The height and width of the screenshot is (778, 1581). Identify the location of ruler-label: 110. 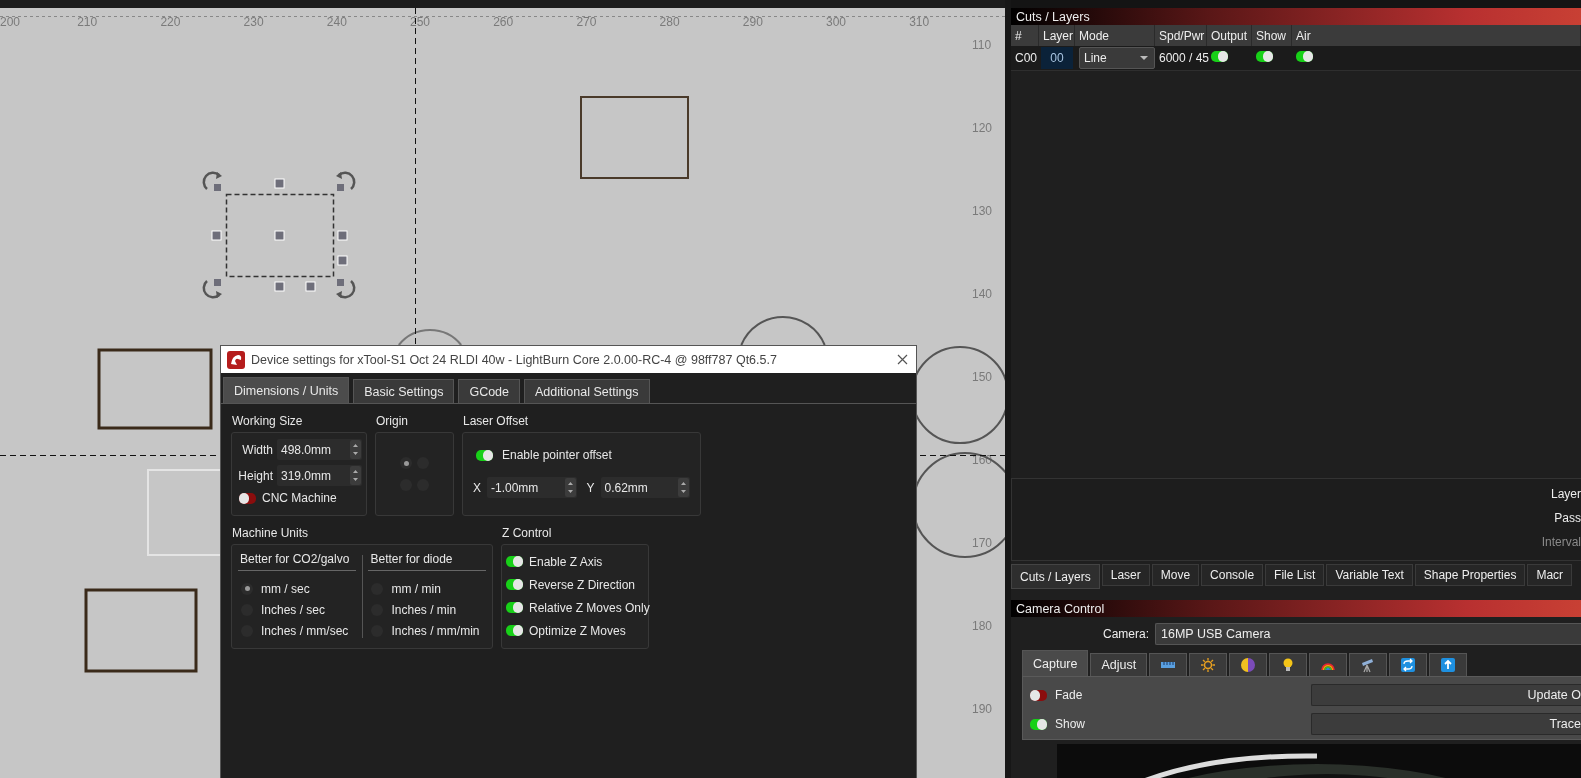
(982, 45).